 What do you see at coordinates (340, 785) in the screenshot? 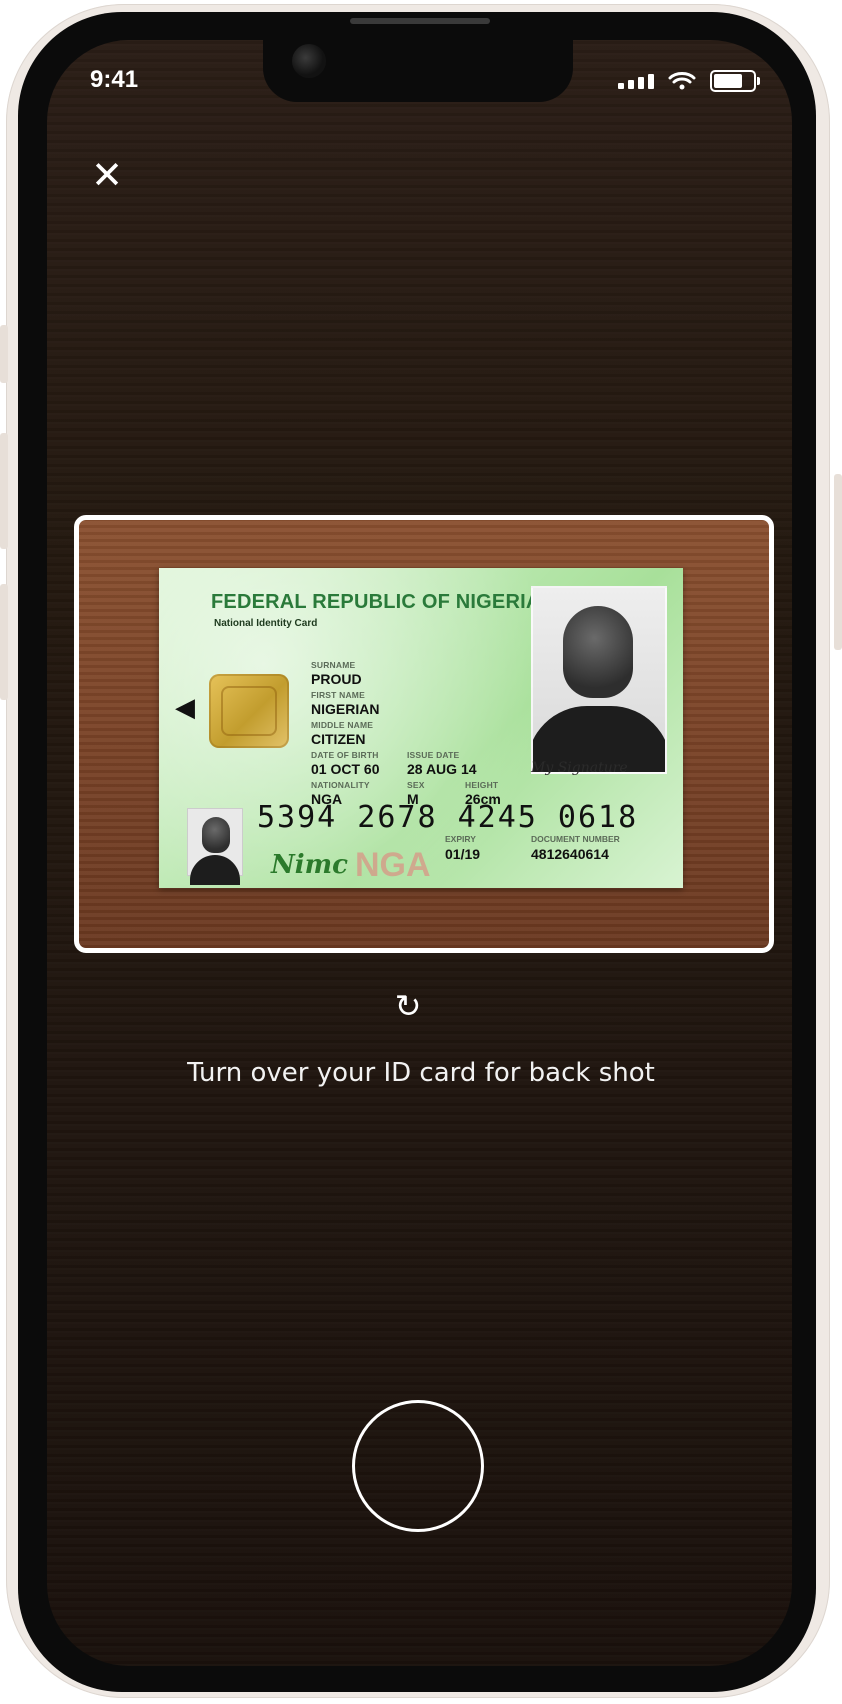
I see `nationality-label: NATIONALITY` at bounding box center [340, 785].